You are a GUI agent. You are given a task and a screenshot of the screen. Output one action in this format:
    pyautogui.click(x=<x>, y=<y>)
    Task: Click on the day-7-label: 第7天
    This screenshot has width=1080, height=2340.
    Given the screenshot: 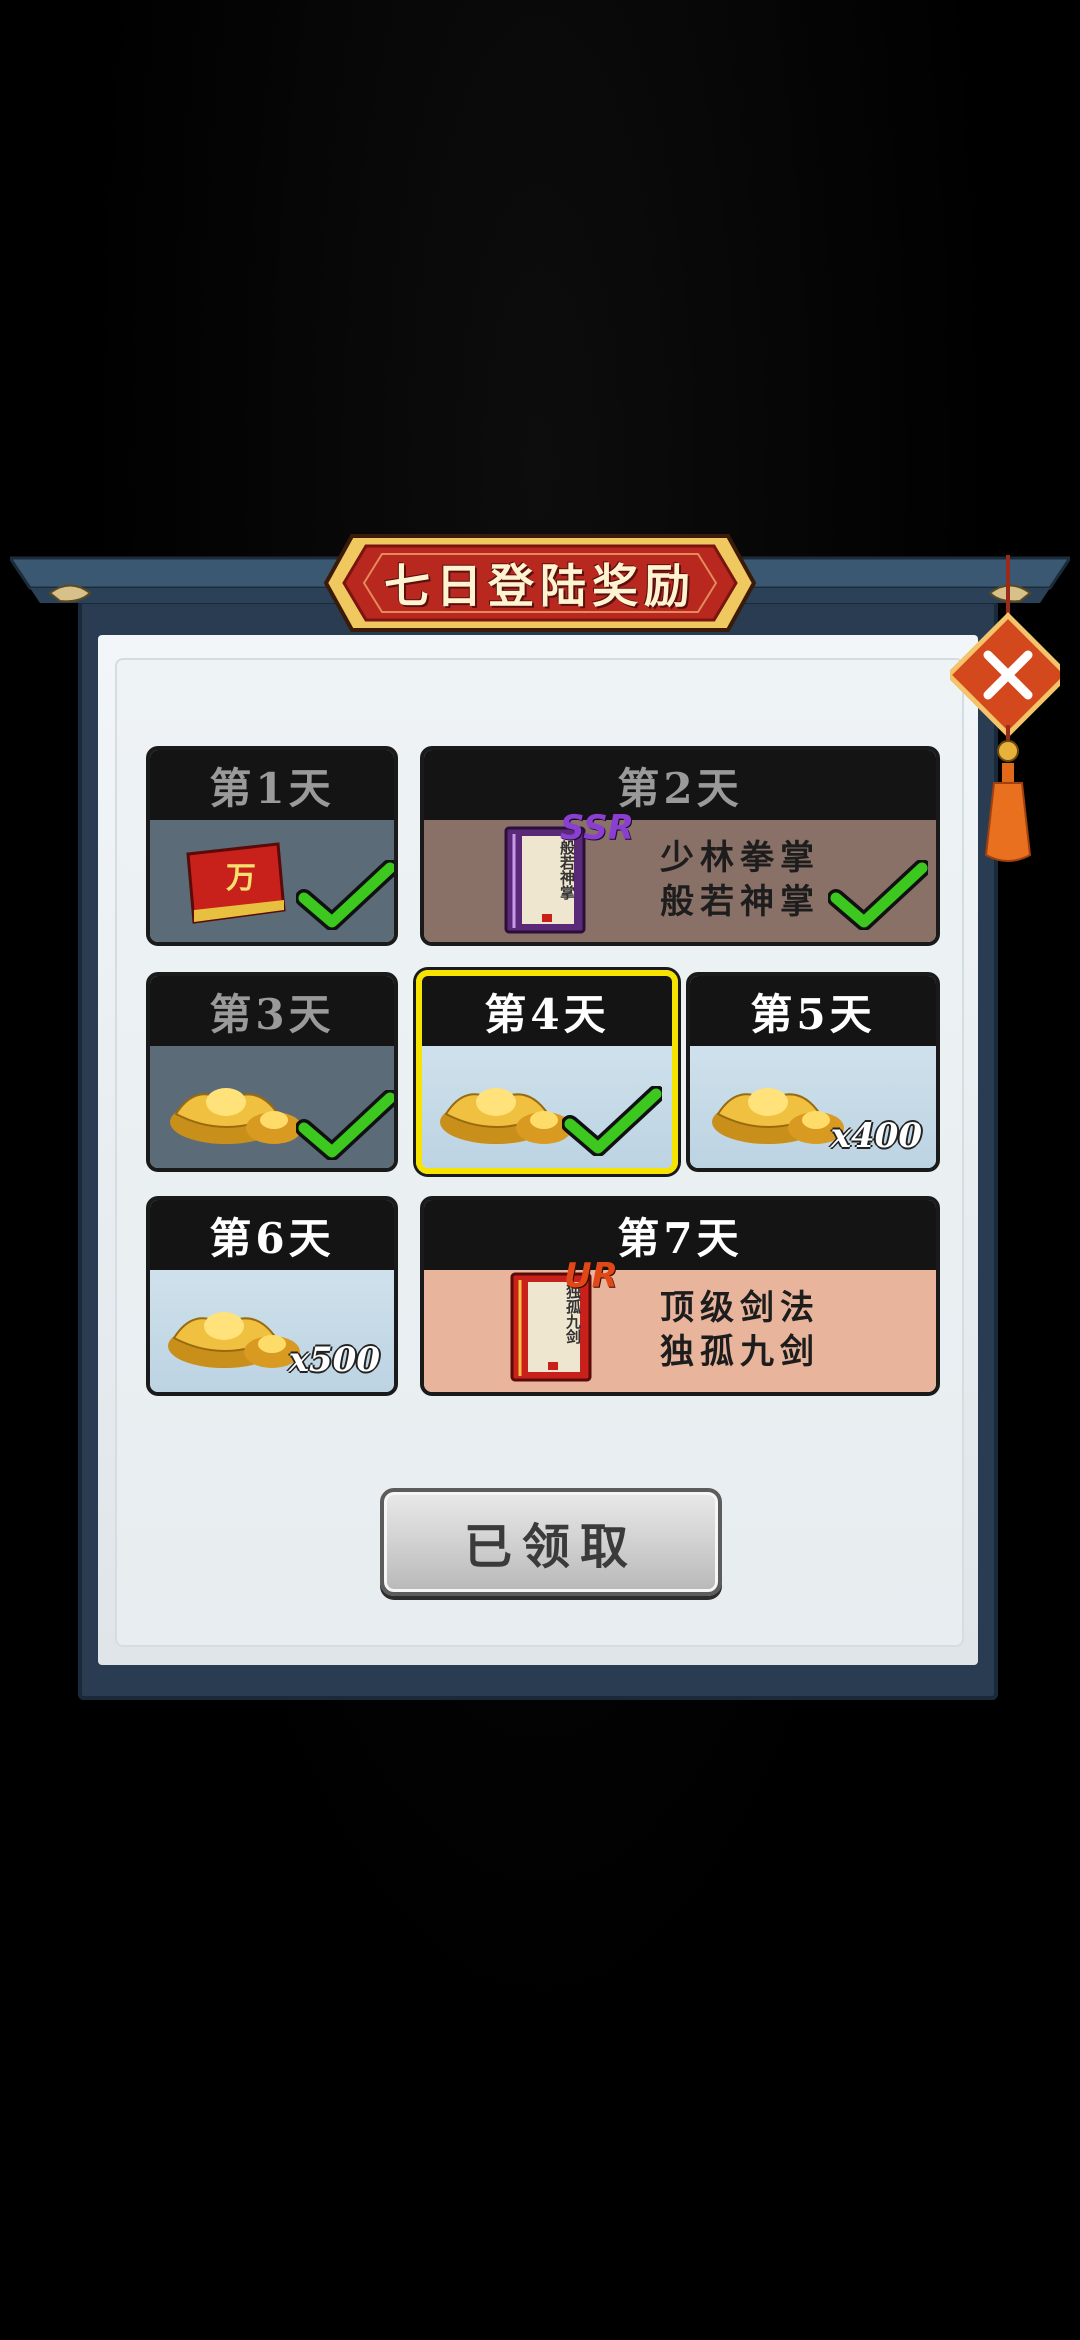 What is the action you would take?
    pyautogui.click(x=680, y=1235)
    